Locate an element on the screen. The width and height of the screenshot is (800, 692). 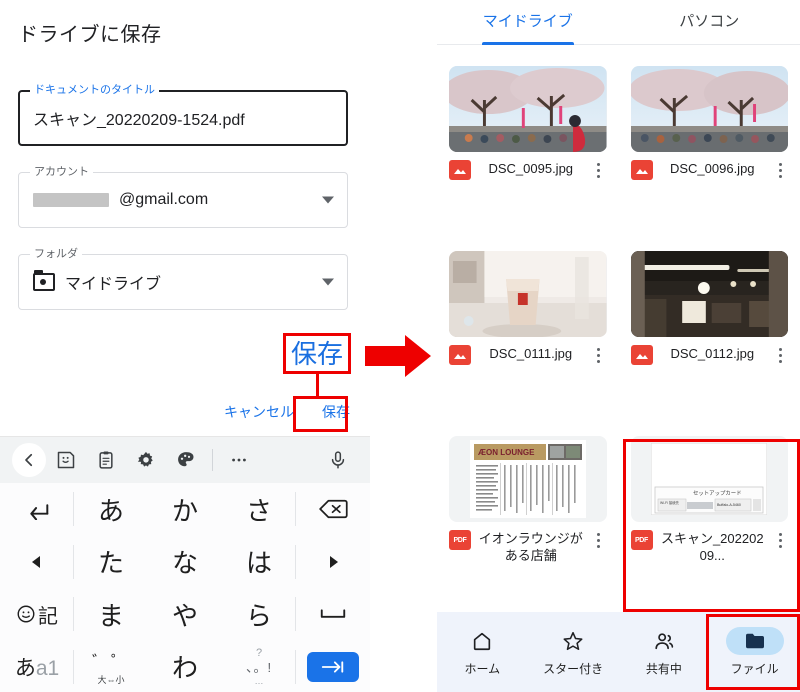
file-name: DSC_0096.jpg is located at coordinates (712, 168).